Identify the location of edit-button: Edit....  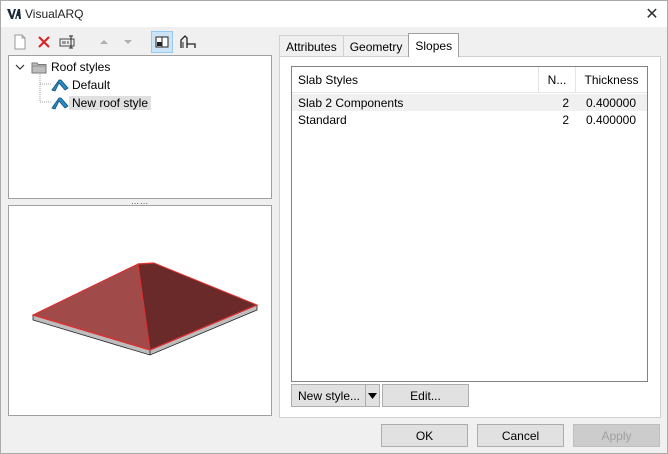
(425, 395).